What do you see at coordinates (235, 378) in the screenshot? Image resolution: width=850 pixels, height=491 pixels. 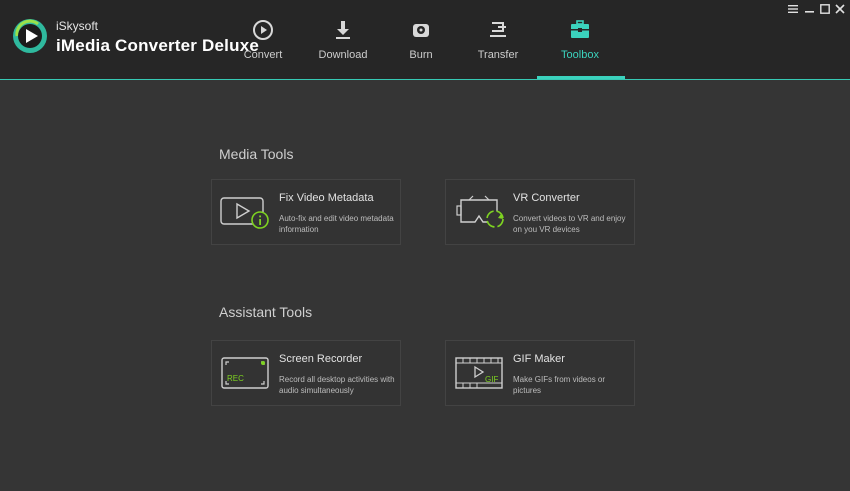 I see `rec-icon-text: REC` at bounding box center [235, 378].